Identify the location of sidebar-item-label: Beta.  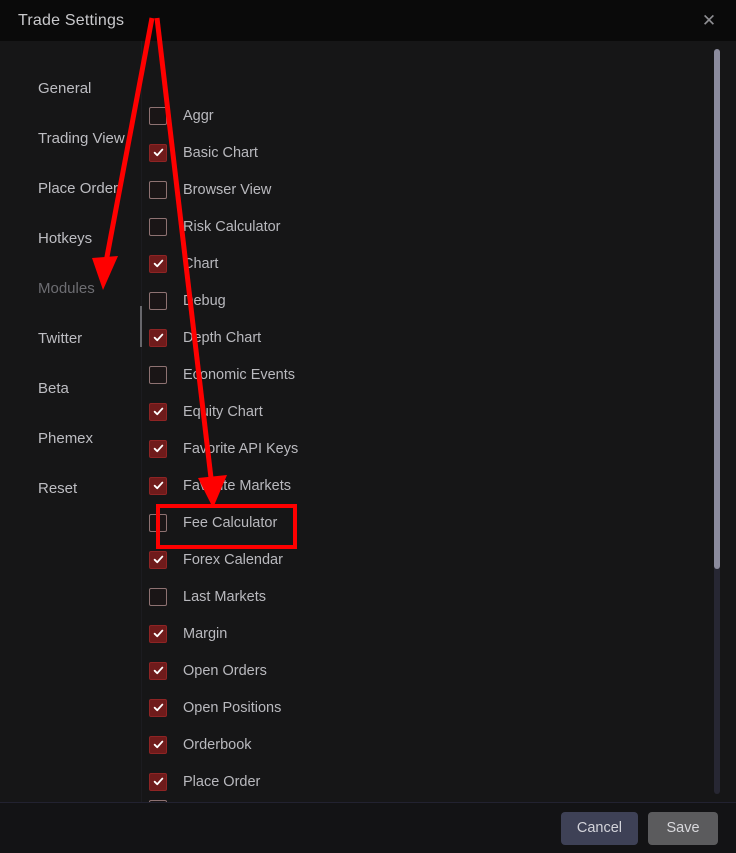
(53, 388).